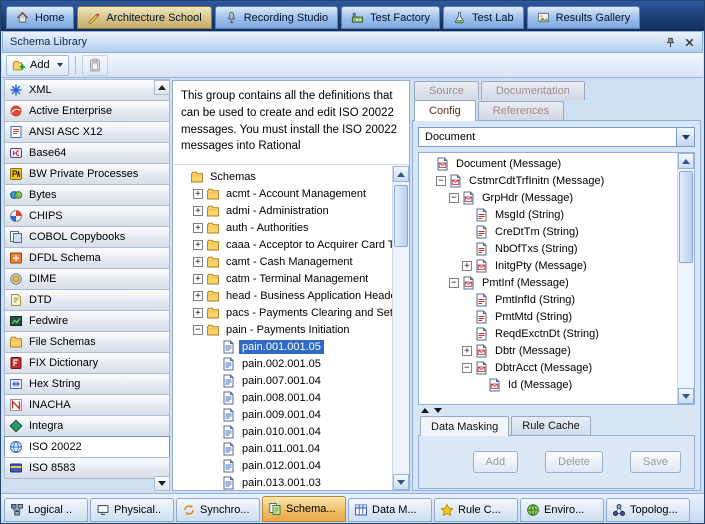 The height and width of the screenshot is (524, 705). What do you see at coordinates (465, 426) in the screenshot?
I see `tab-data-masking: Data Masking` at bounding box center [465, 426].